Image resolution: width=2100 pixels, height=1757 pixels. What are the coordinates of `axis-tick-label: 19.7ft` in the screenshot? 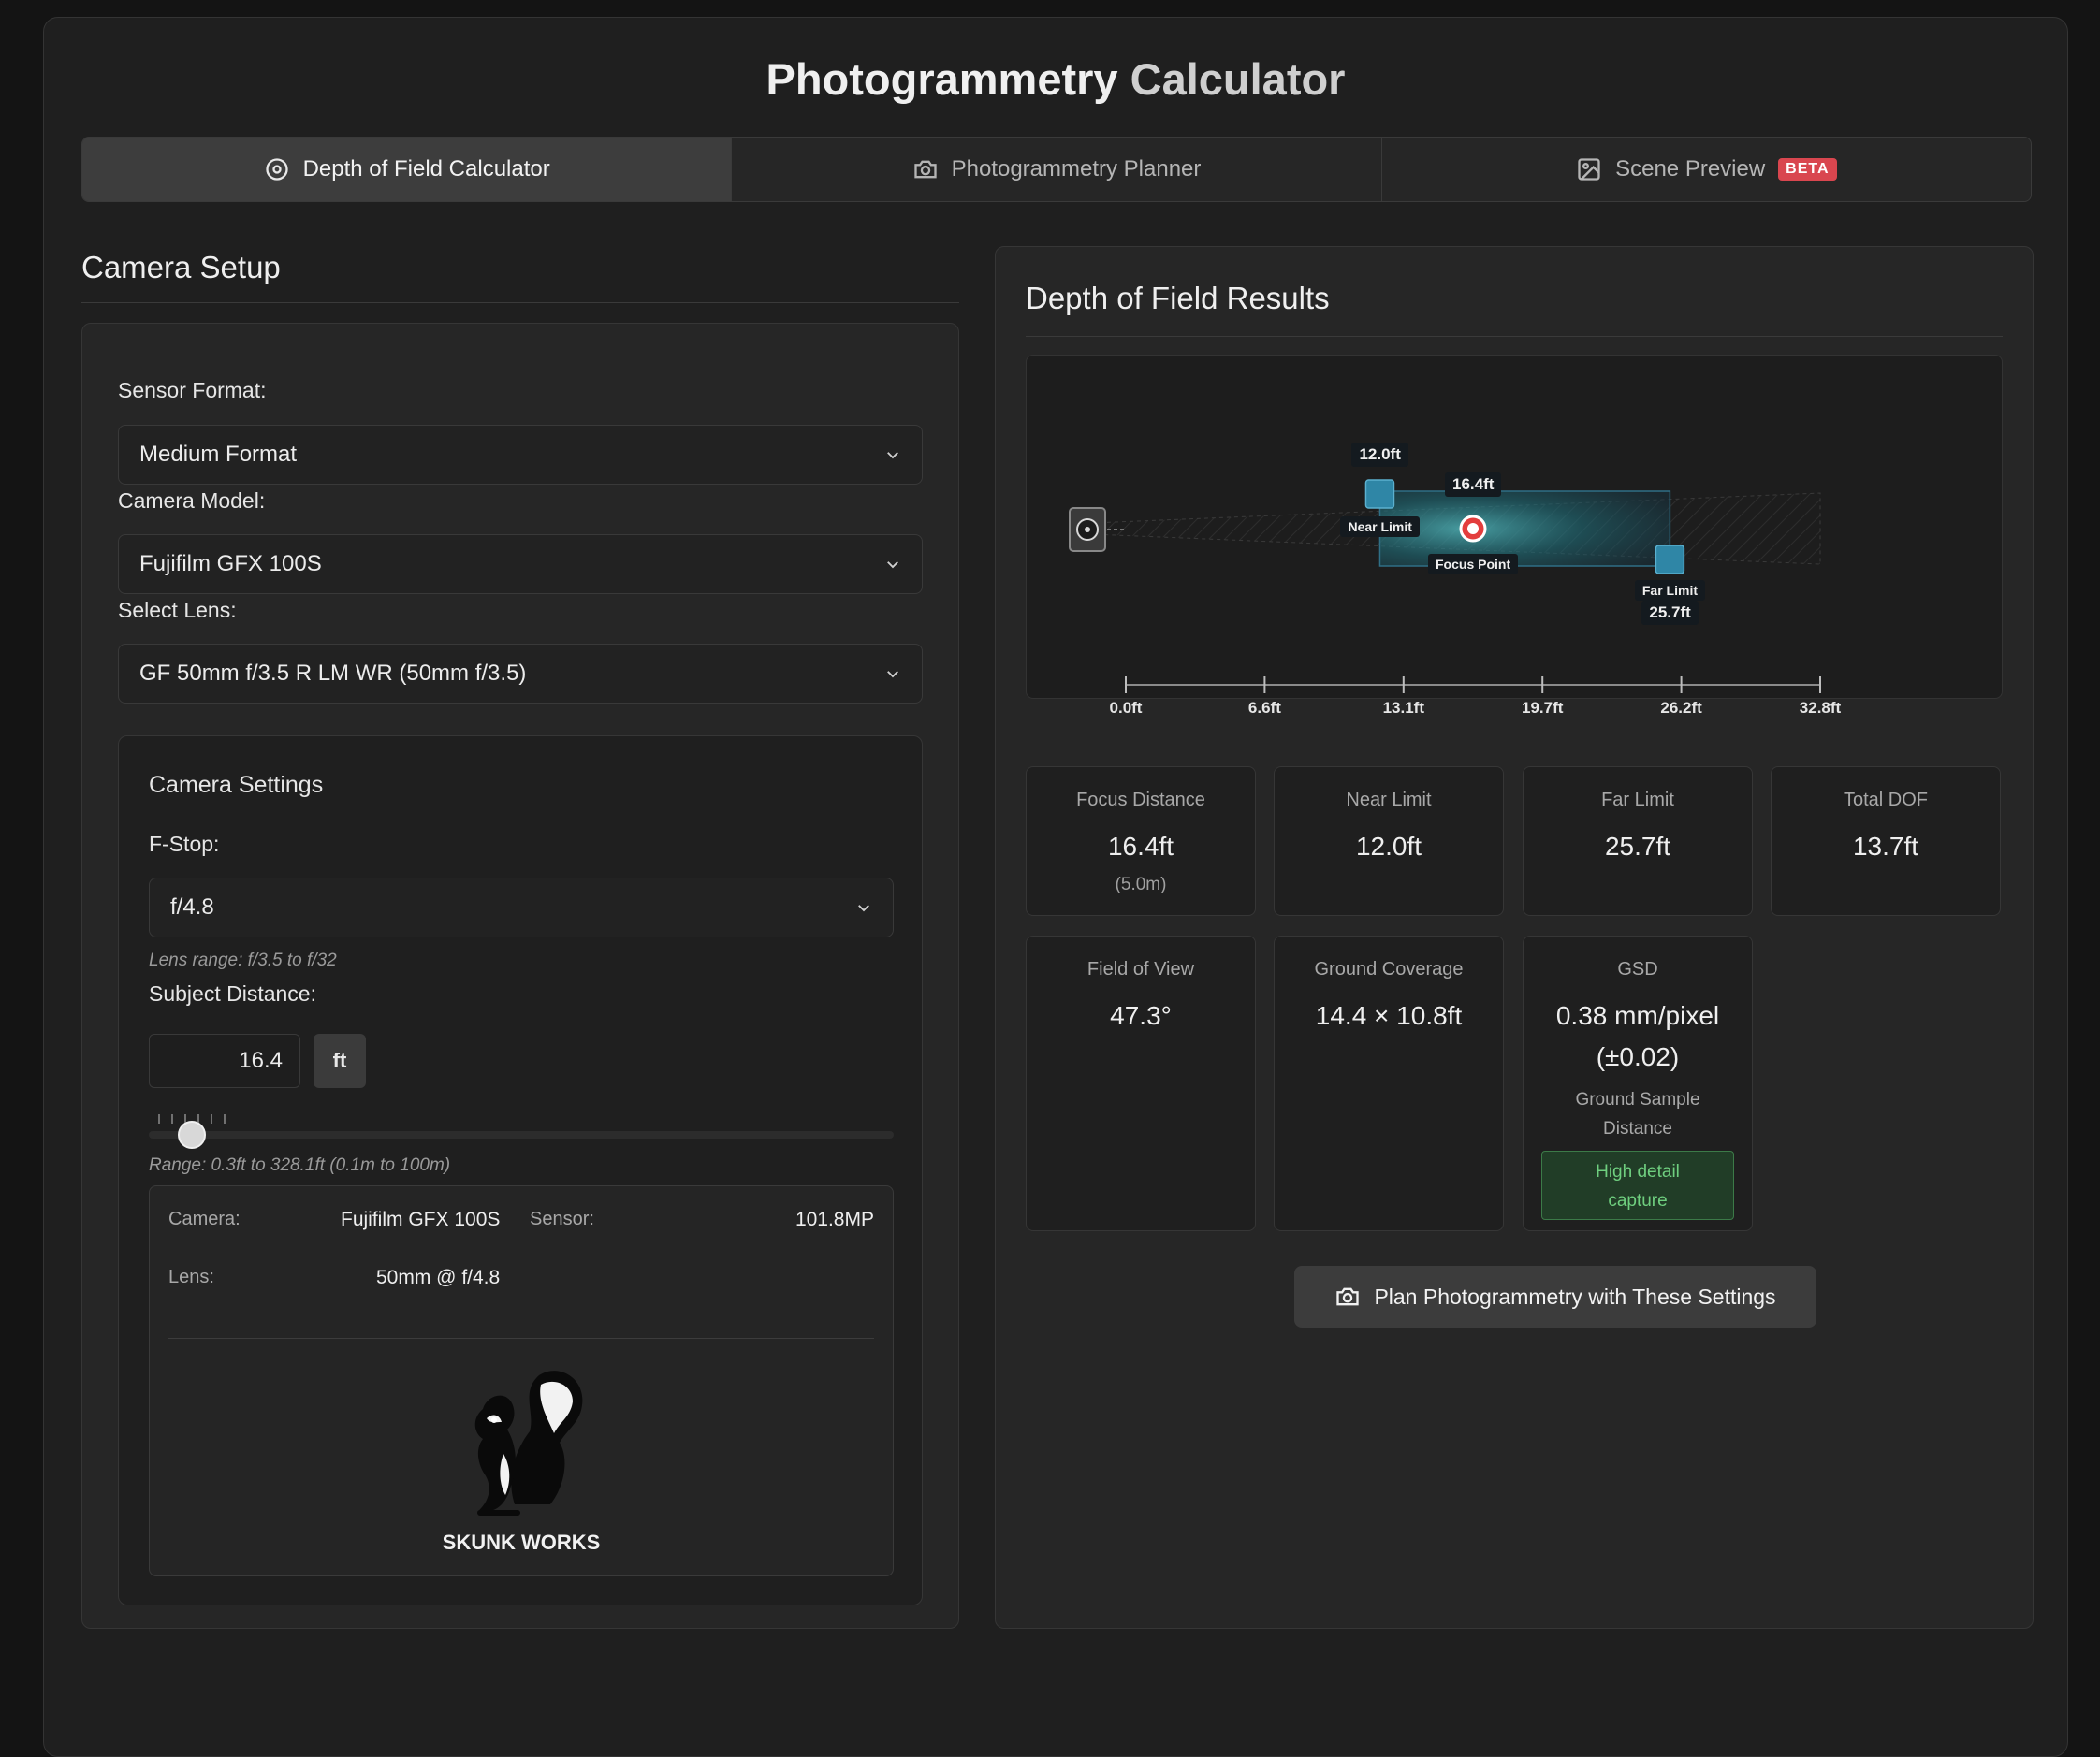 It's located at (1543, 708).